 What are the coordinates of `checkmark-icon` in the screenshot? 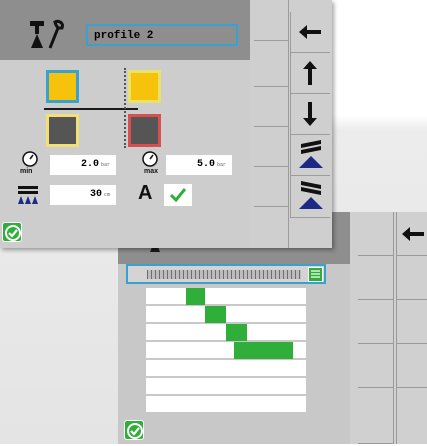 It's located at (178, 195).